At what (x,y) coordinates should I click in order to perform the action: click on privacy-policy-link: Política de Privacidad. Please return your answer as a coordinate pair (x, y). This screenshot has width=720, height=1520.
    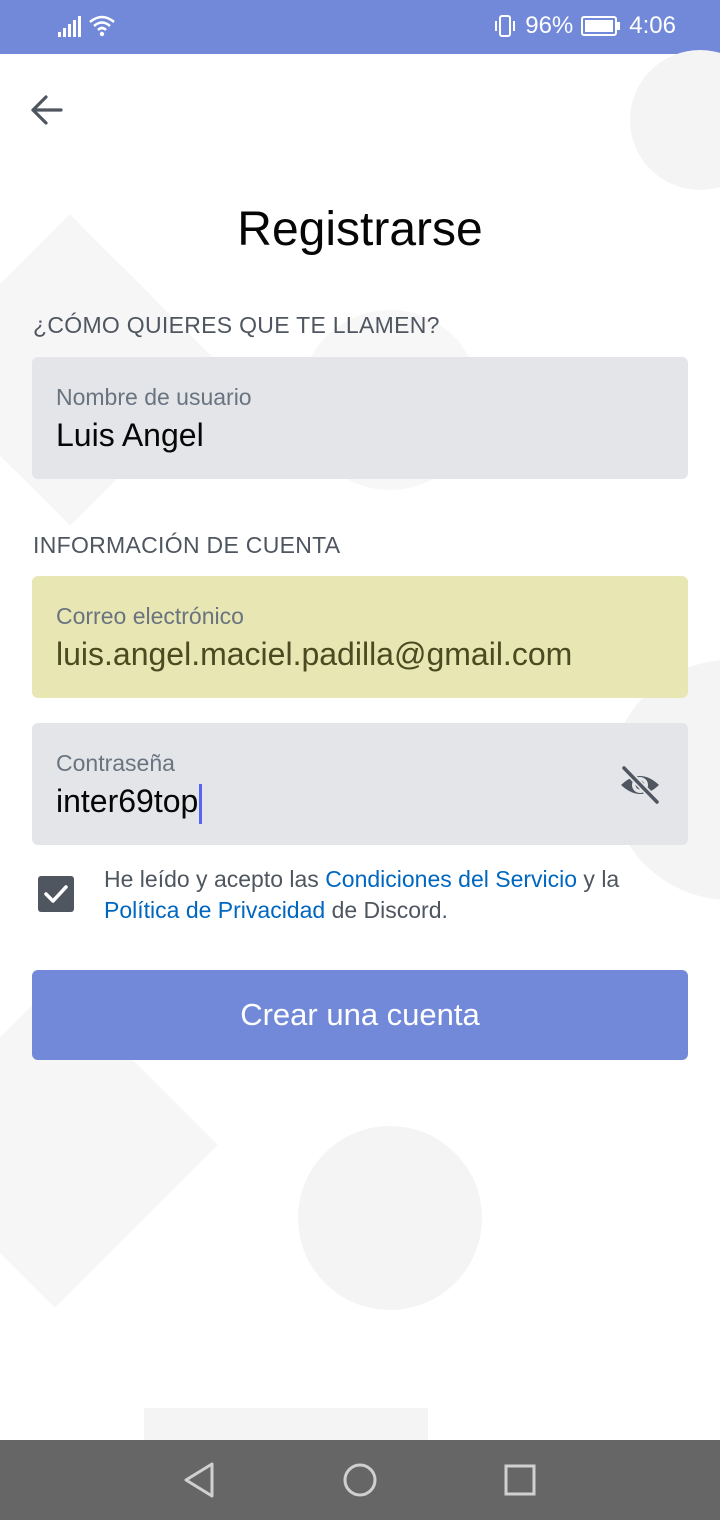
    Looking at the image, I should click on (214, 910).